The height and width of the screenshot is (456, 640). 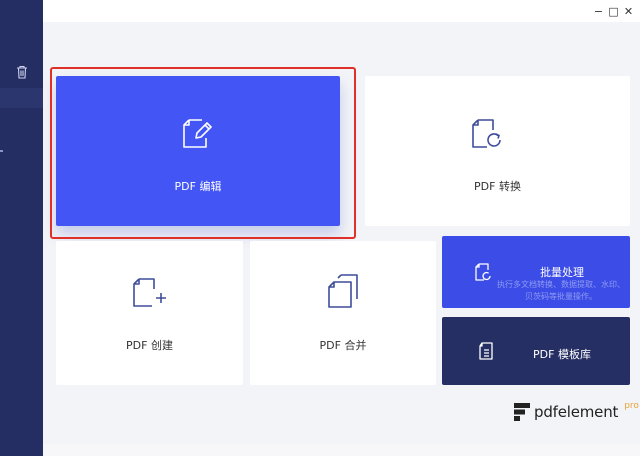 I want to click on sidebar-marker, so click(x=1, y=151).